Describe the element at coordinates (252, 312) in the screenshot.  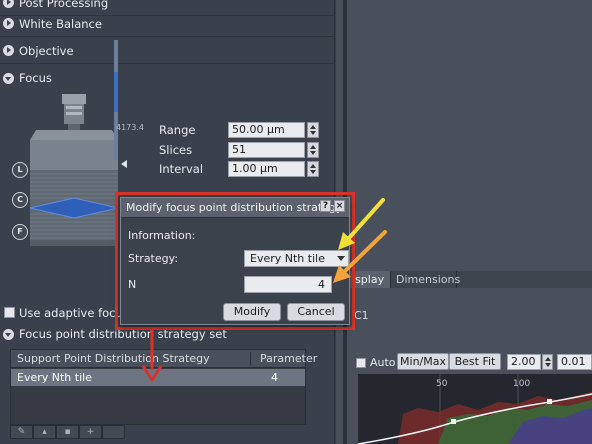
I see `modify-button: Modify` at that location.